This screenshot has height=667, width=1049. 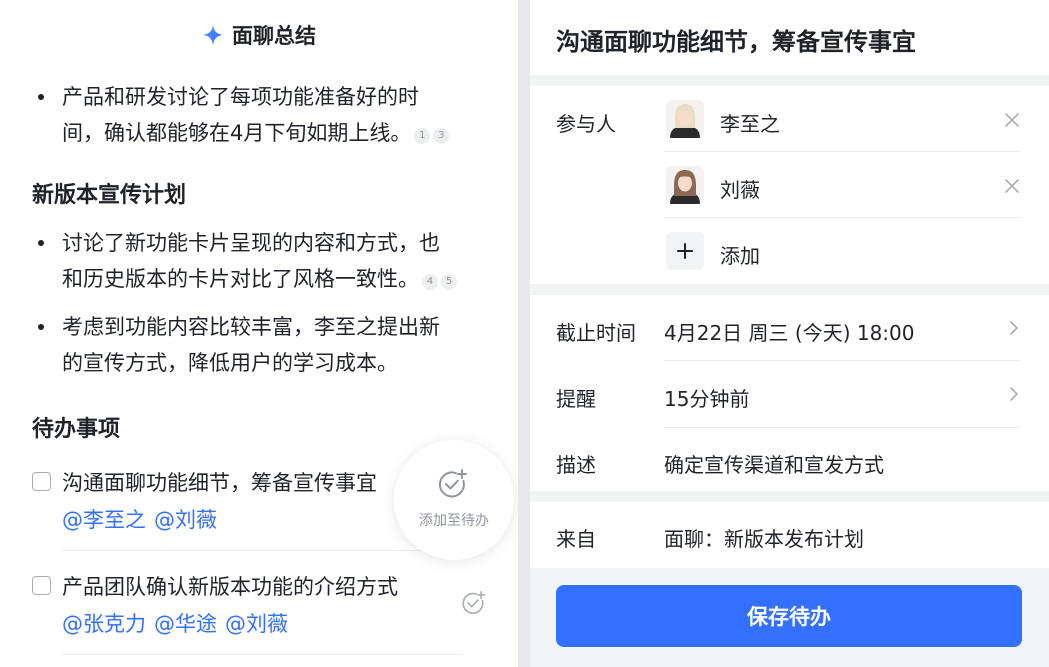 What do you see at coordinates (430, 282) in the screenshot?
I see `citation-badge: 4` at bounding box center [430, 282].